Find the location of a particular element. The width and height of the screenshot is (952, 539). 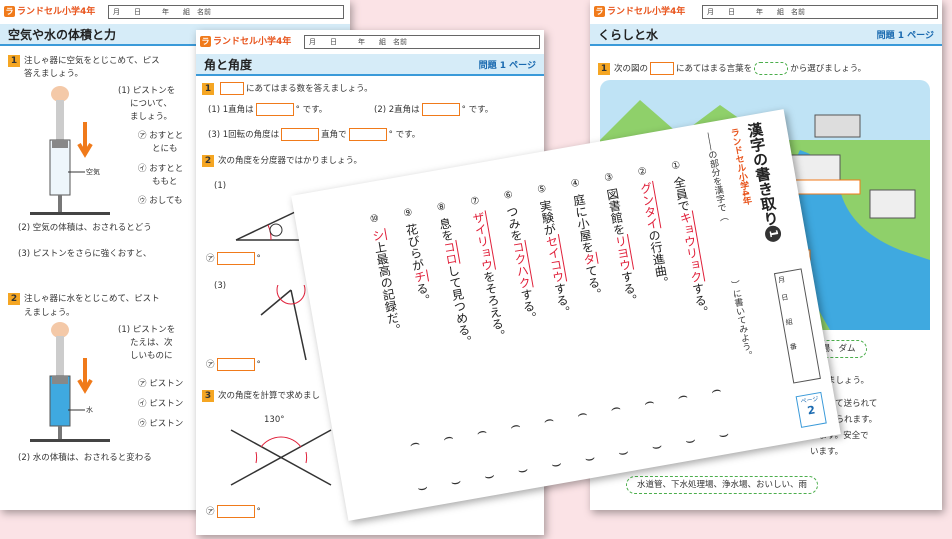

answer-row: ㋐ ° is located at coordinates (233, 511).